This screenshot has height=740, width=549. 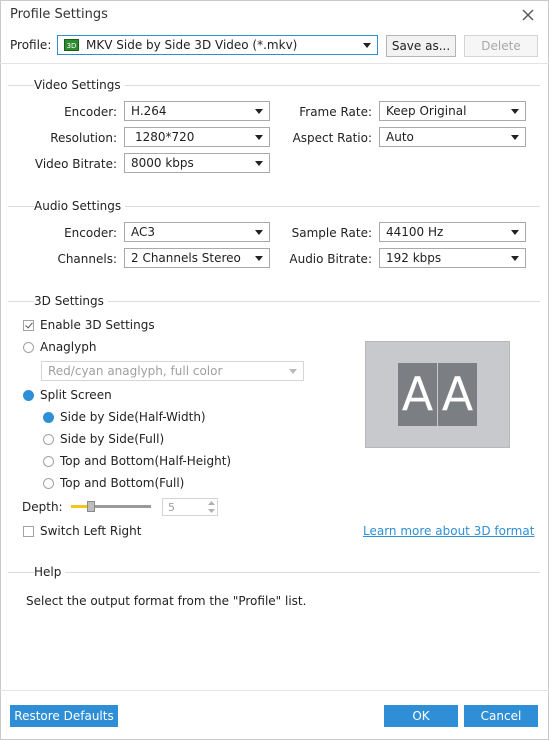 What do you see at coordinates (192, 45) in the screenshot?
I see `profile-value: MKV Side by Side 3D Video (*.mkv)` at bounding box center [192, 45].